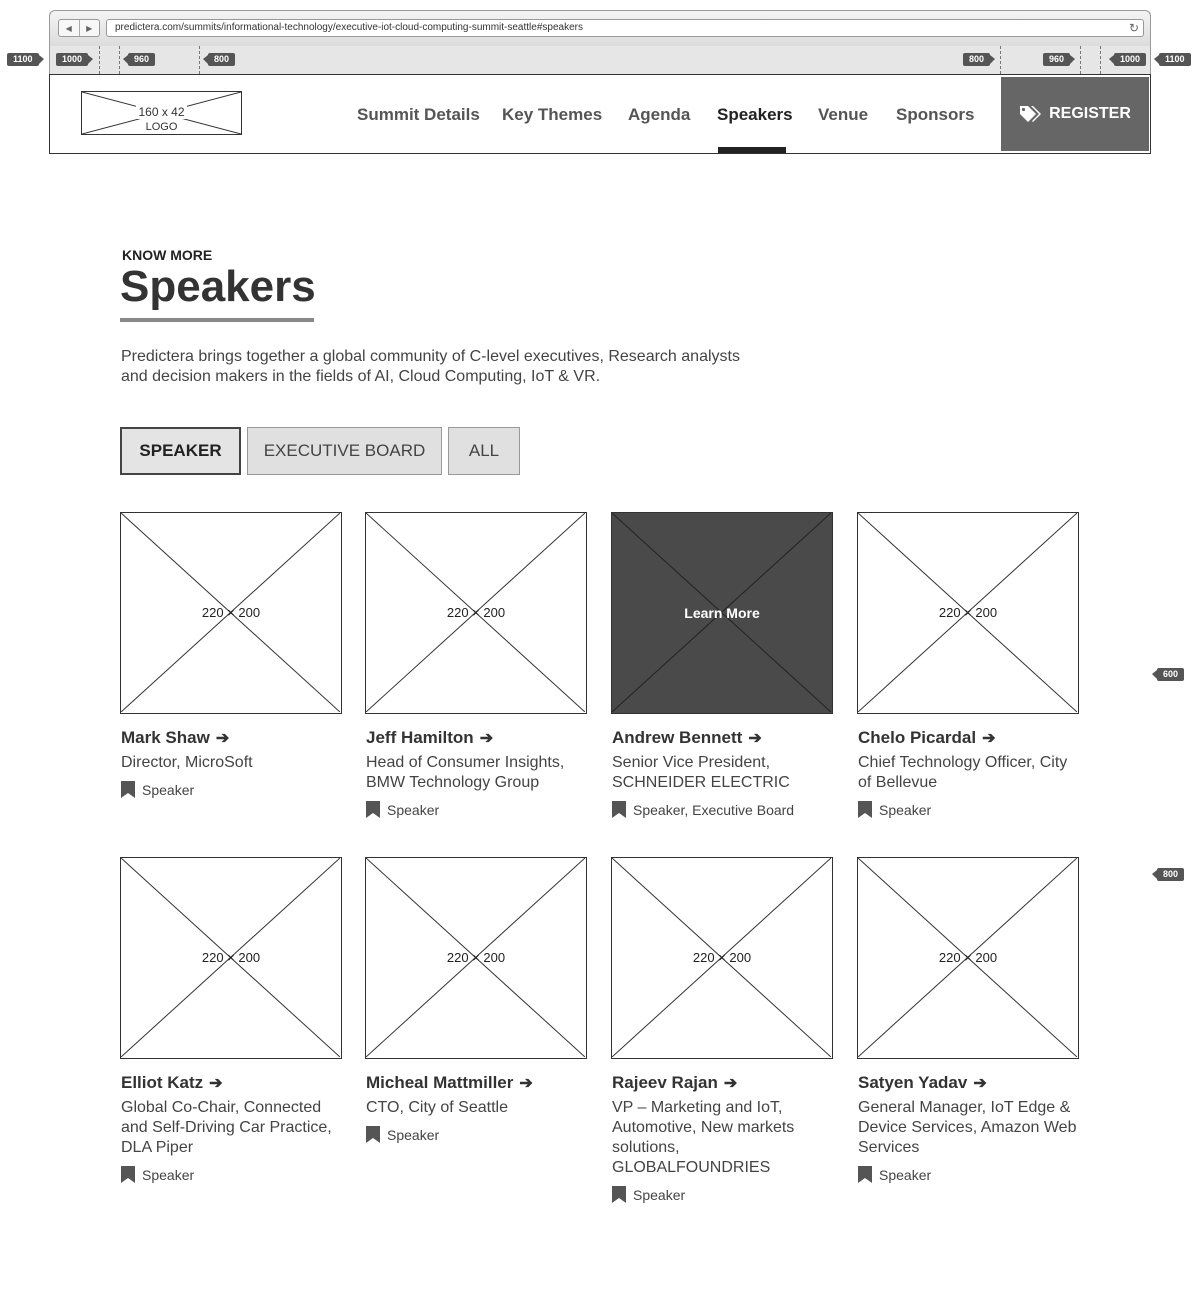 This screenshot has width=1200, height=1290. What do you see at coordinates (69, 28) in the screenshot?
I see `back-icon: ◀` at bounding box center [69, 28].